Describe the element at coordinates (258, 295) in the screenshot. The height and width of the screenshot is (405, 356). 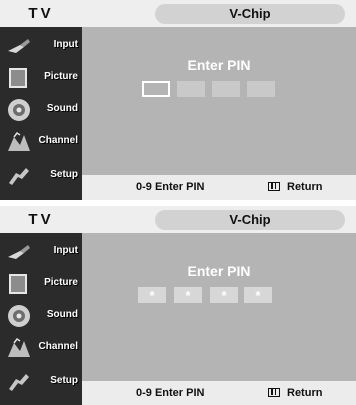
I see `pin-digit-4: *` at that location.